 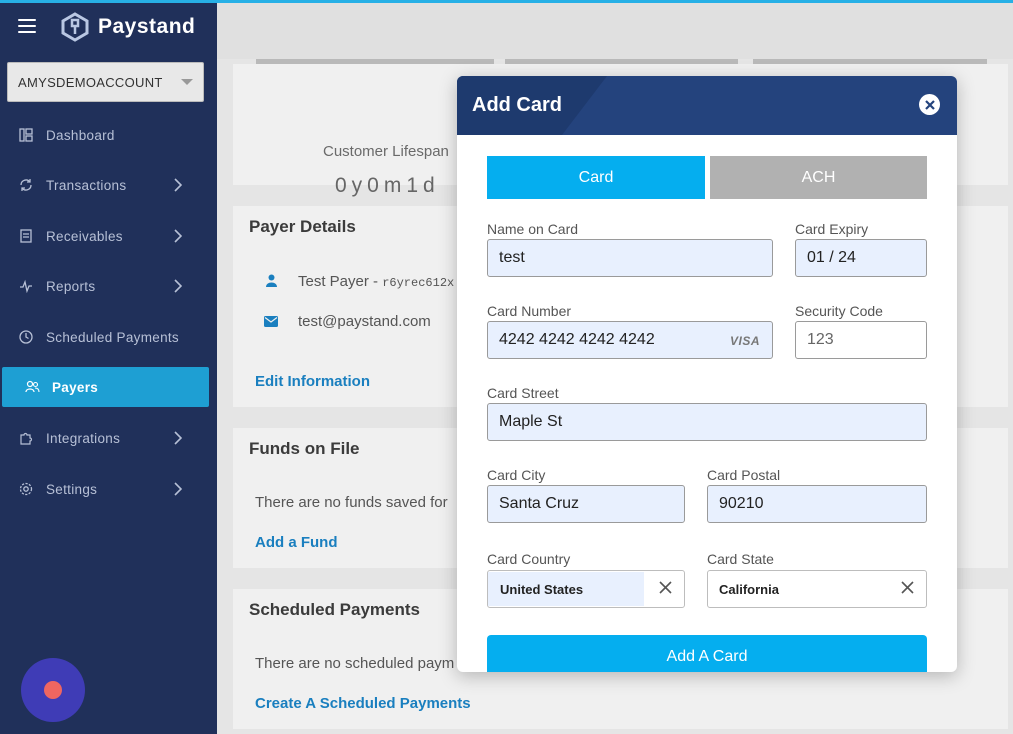 I want to click on sidebar-item-label: Scheduled Payments, so click(x=112, y=337).